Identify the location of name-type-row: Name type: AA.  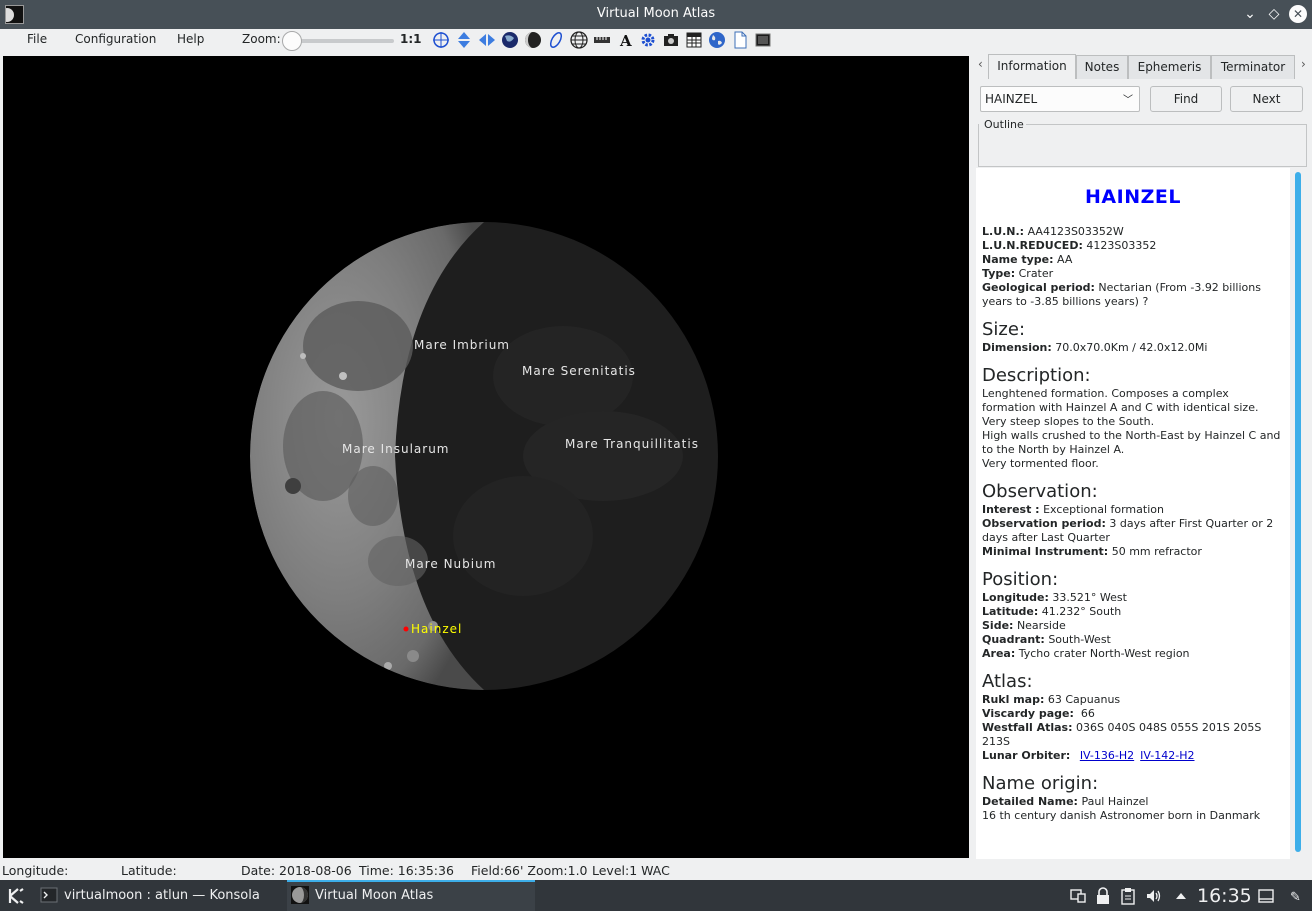
(1027, 259).